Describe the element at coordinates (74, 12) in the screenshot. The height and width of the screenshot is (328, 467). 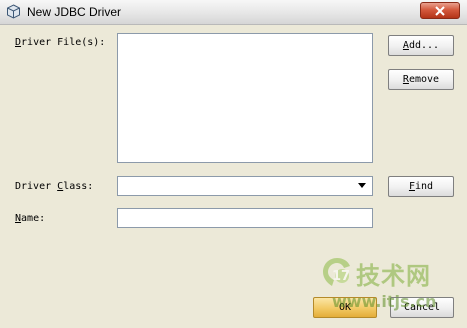
I see `window-title: New JDBC Driver` at that location.